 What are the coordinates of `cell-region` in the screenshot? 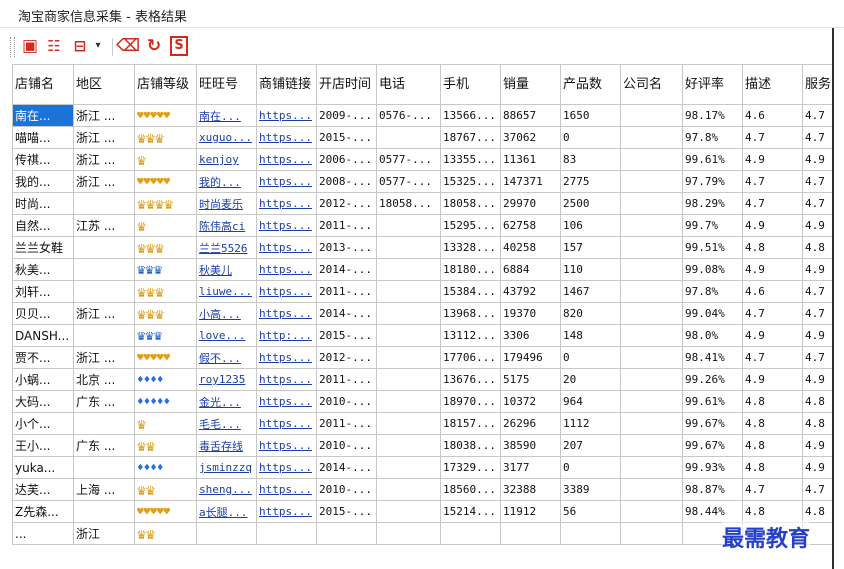 It's located at (104, 291).